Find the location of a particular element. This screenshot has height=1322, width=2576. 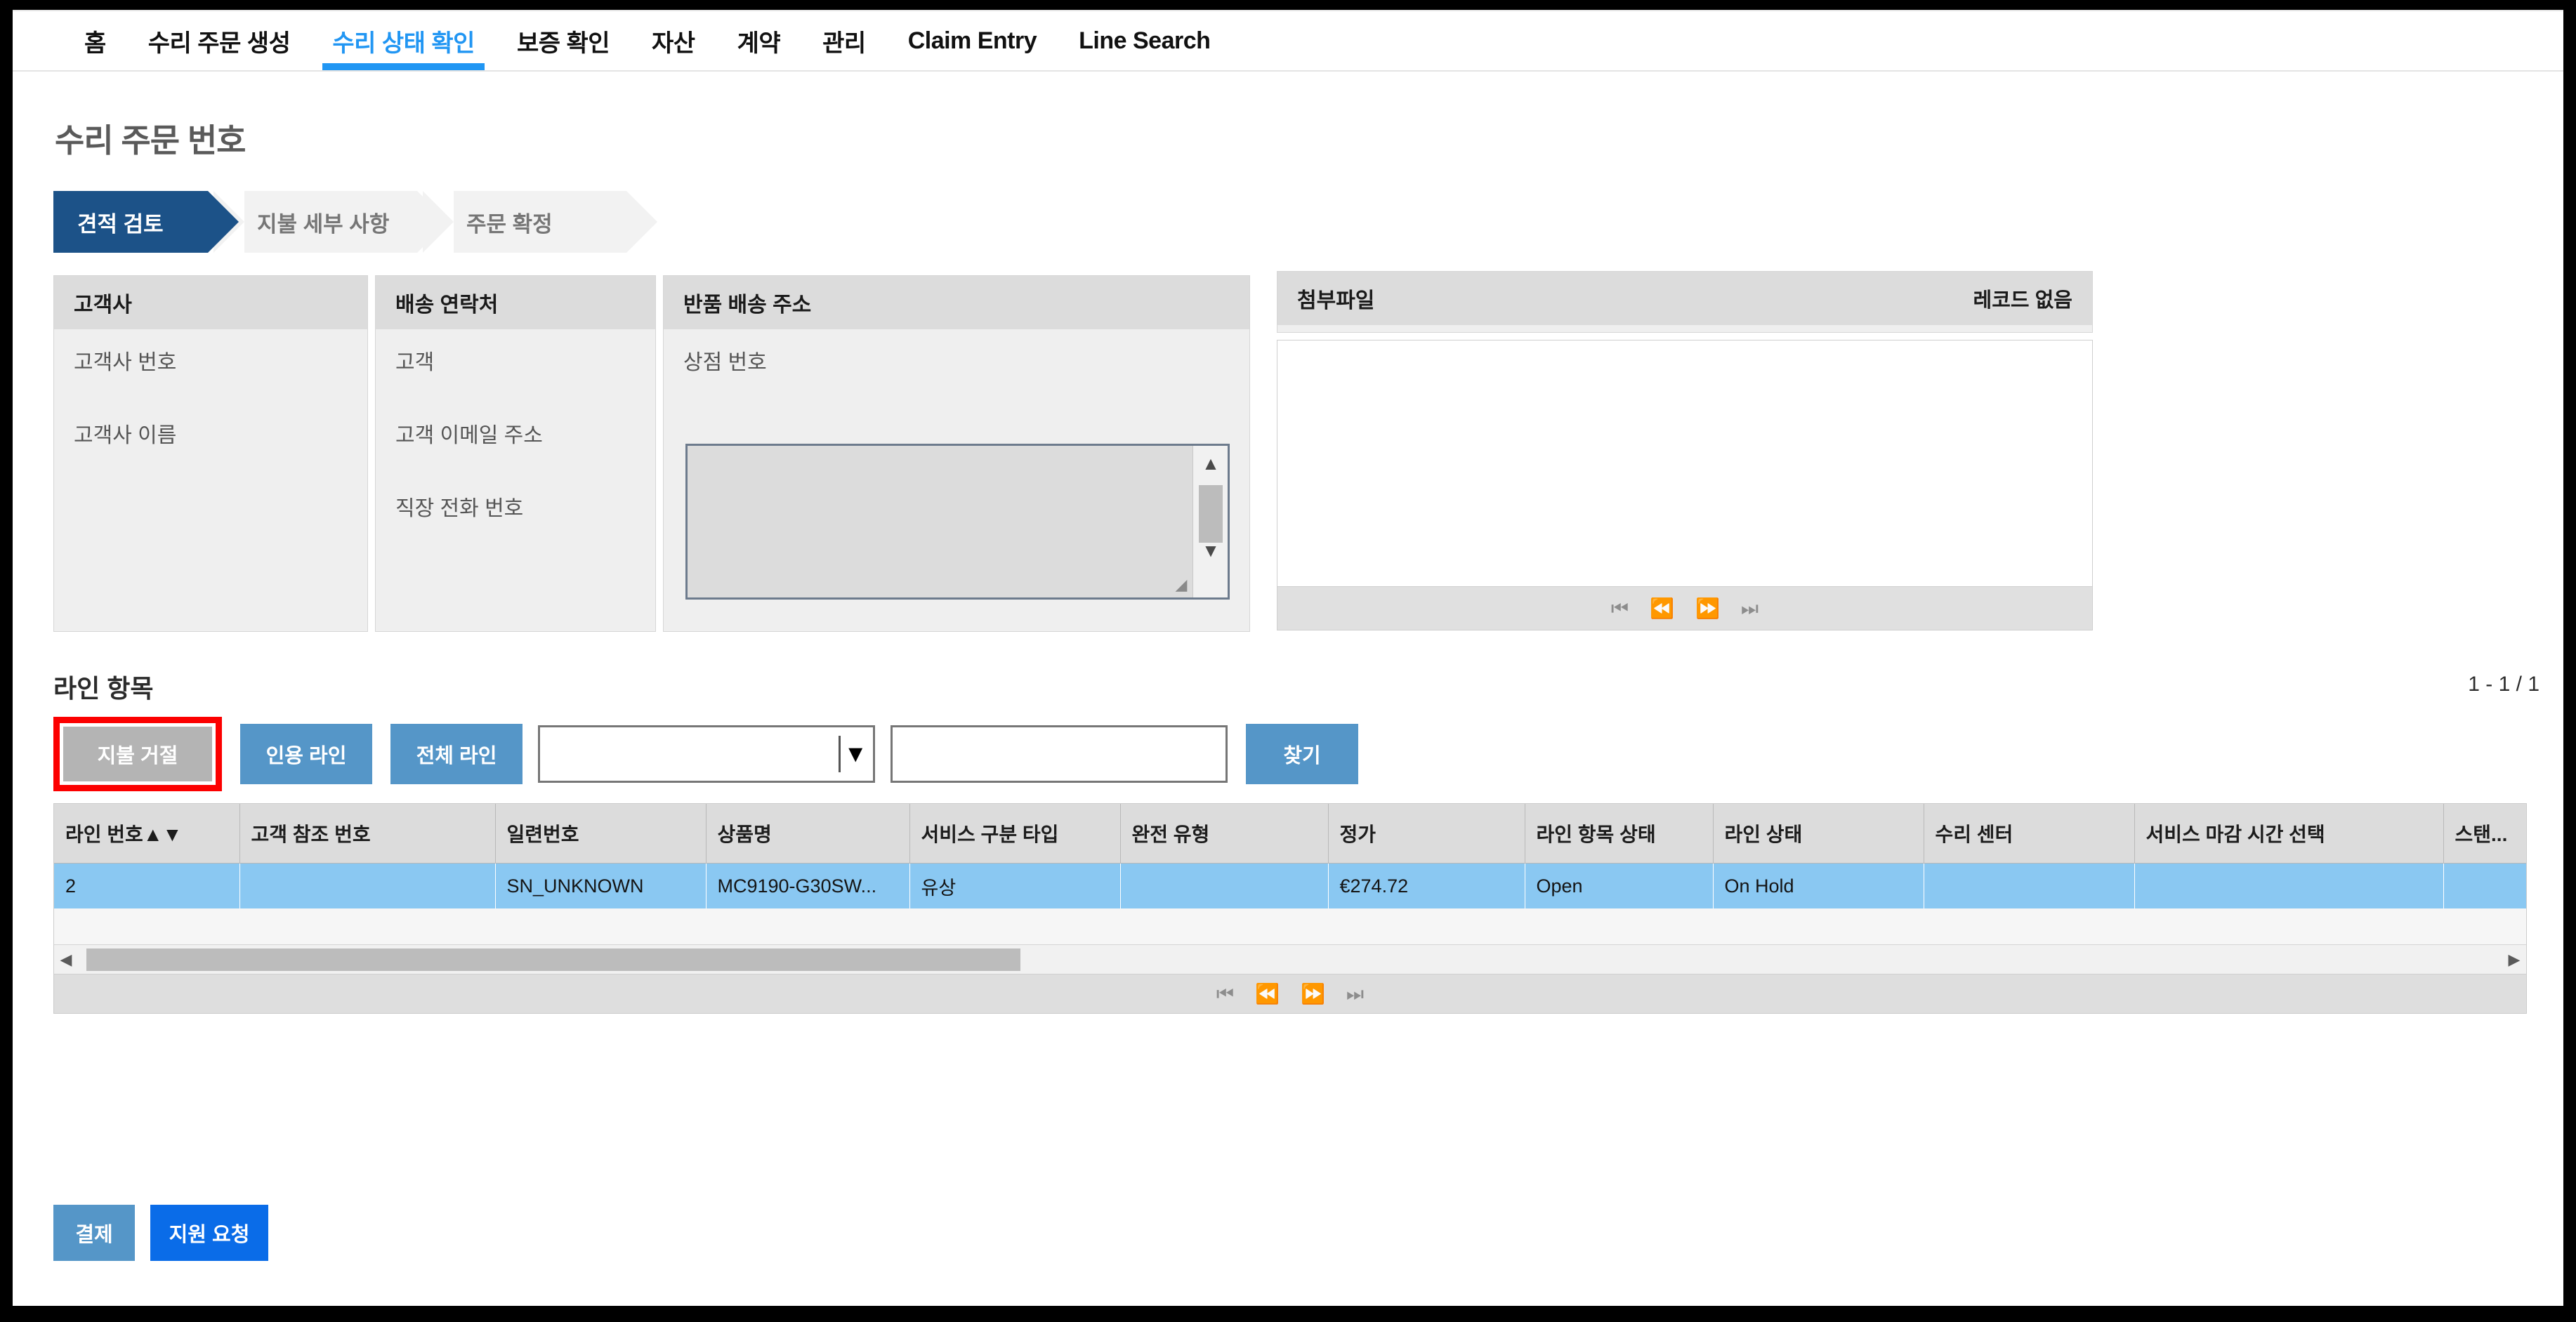

store-number-label: 상점 번호 is located at coordinates (725, 362).